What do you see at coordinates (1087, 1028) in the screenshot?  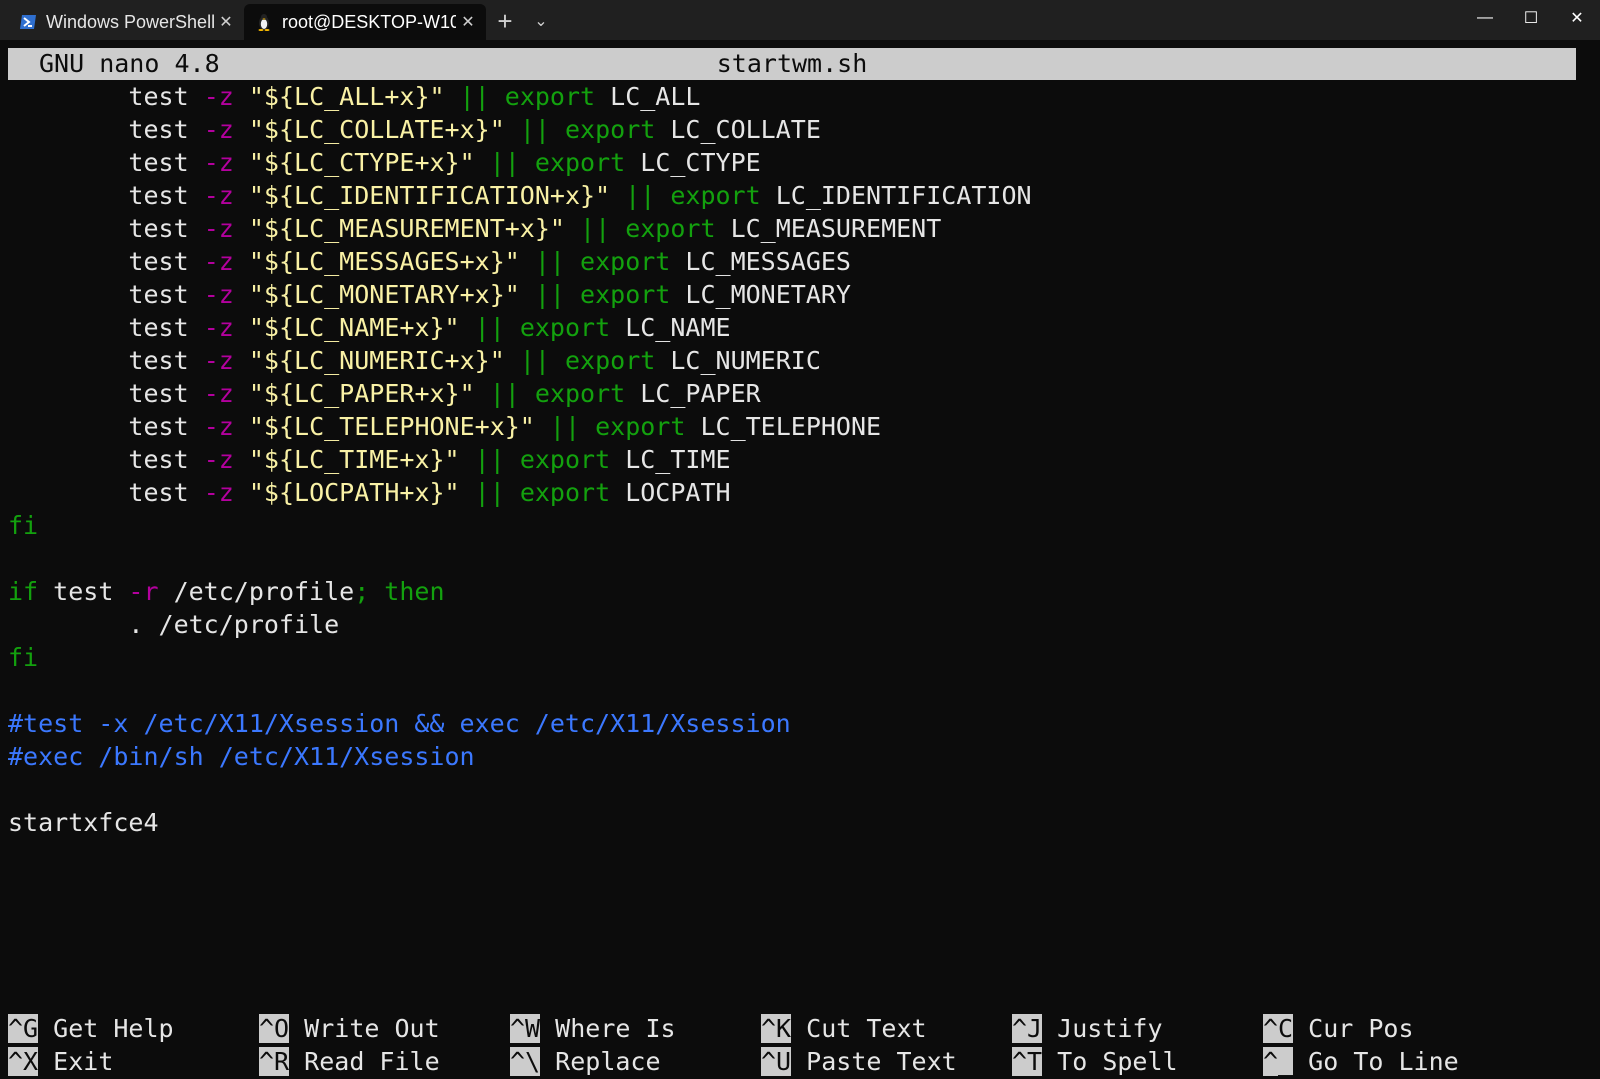 I see `shortcut-item: ^J Justify` at bounding box center [1087, 1028].